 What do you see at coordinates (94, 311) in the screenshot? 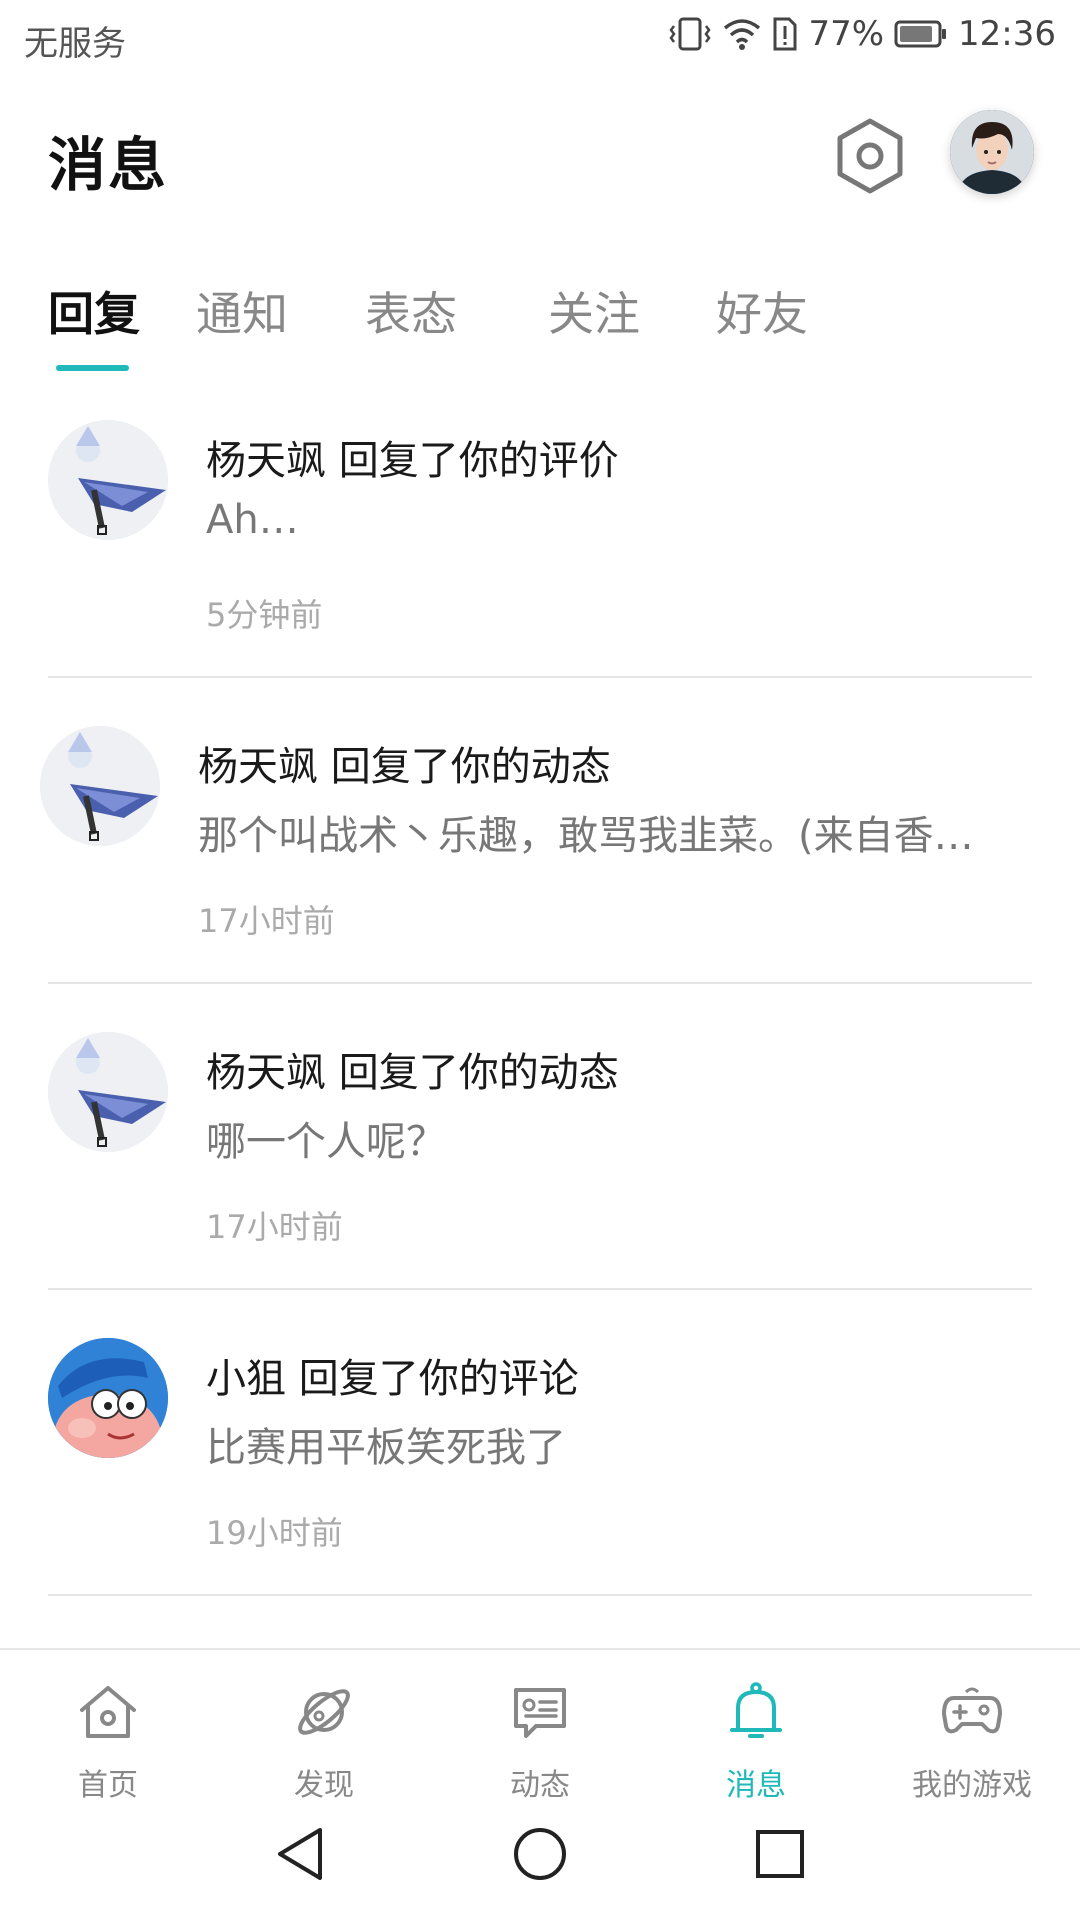
I see `tab-reply: 回复` at bounding box center [94, 311].